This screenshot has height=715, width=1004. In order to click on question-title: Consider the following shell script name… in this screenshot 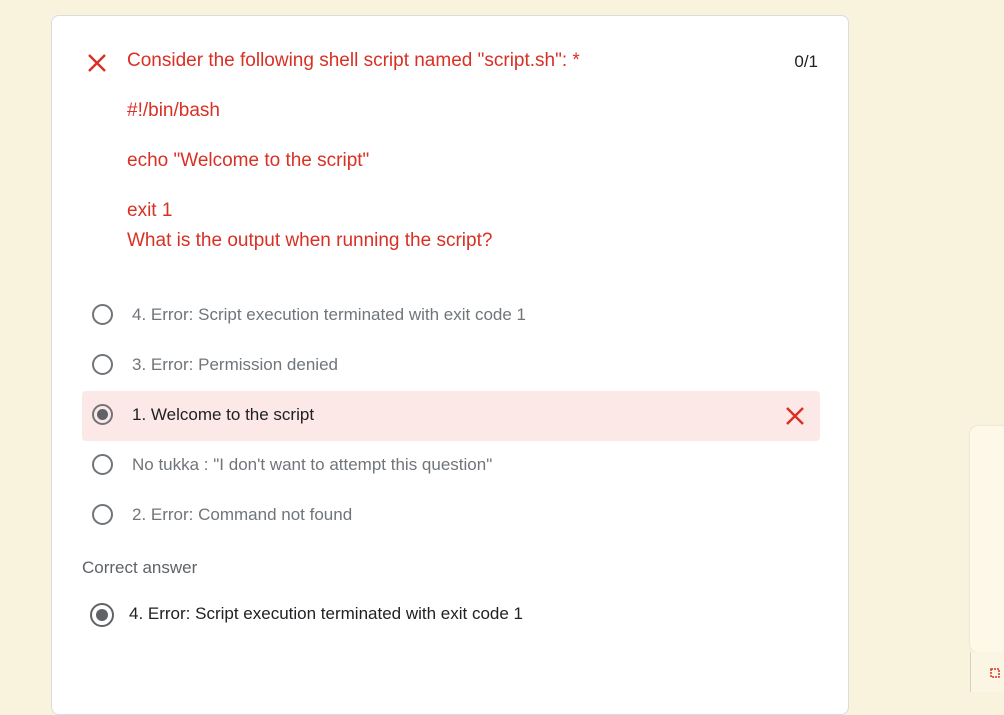, I will do `click(353, 60)`.